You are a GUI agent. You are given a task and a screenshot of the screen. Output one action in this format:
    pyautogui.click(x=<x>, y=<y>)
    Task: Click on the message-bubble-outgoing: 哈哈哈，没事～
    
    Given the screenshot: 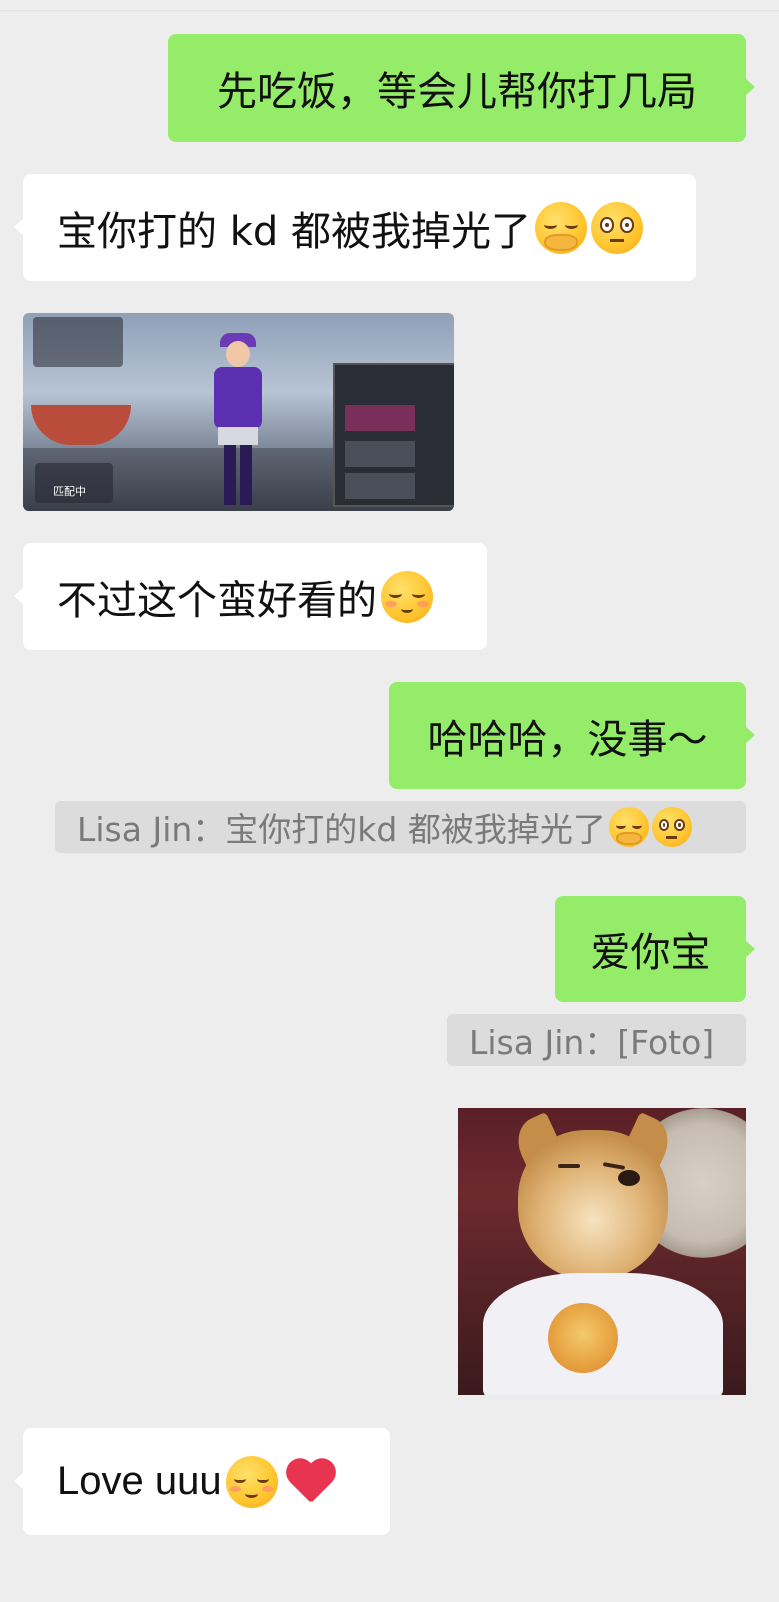 What is the action you would take?
    pyautogui.click(x=572, y=735)
    